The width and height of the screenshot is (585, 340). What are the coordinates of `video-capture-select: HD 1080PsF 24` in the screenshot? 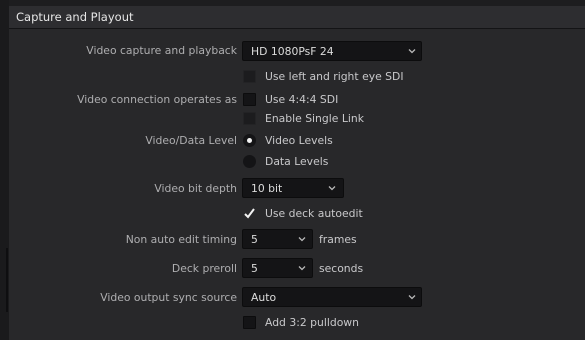 It's located at (332, 51).